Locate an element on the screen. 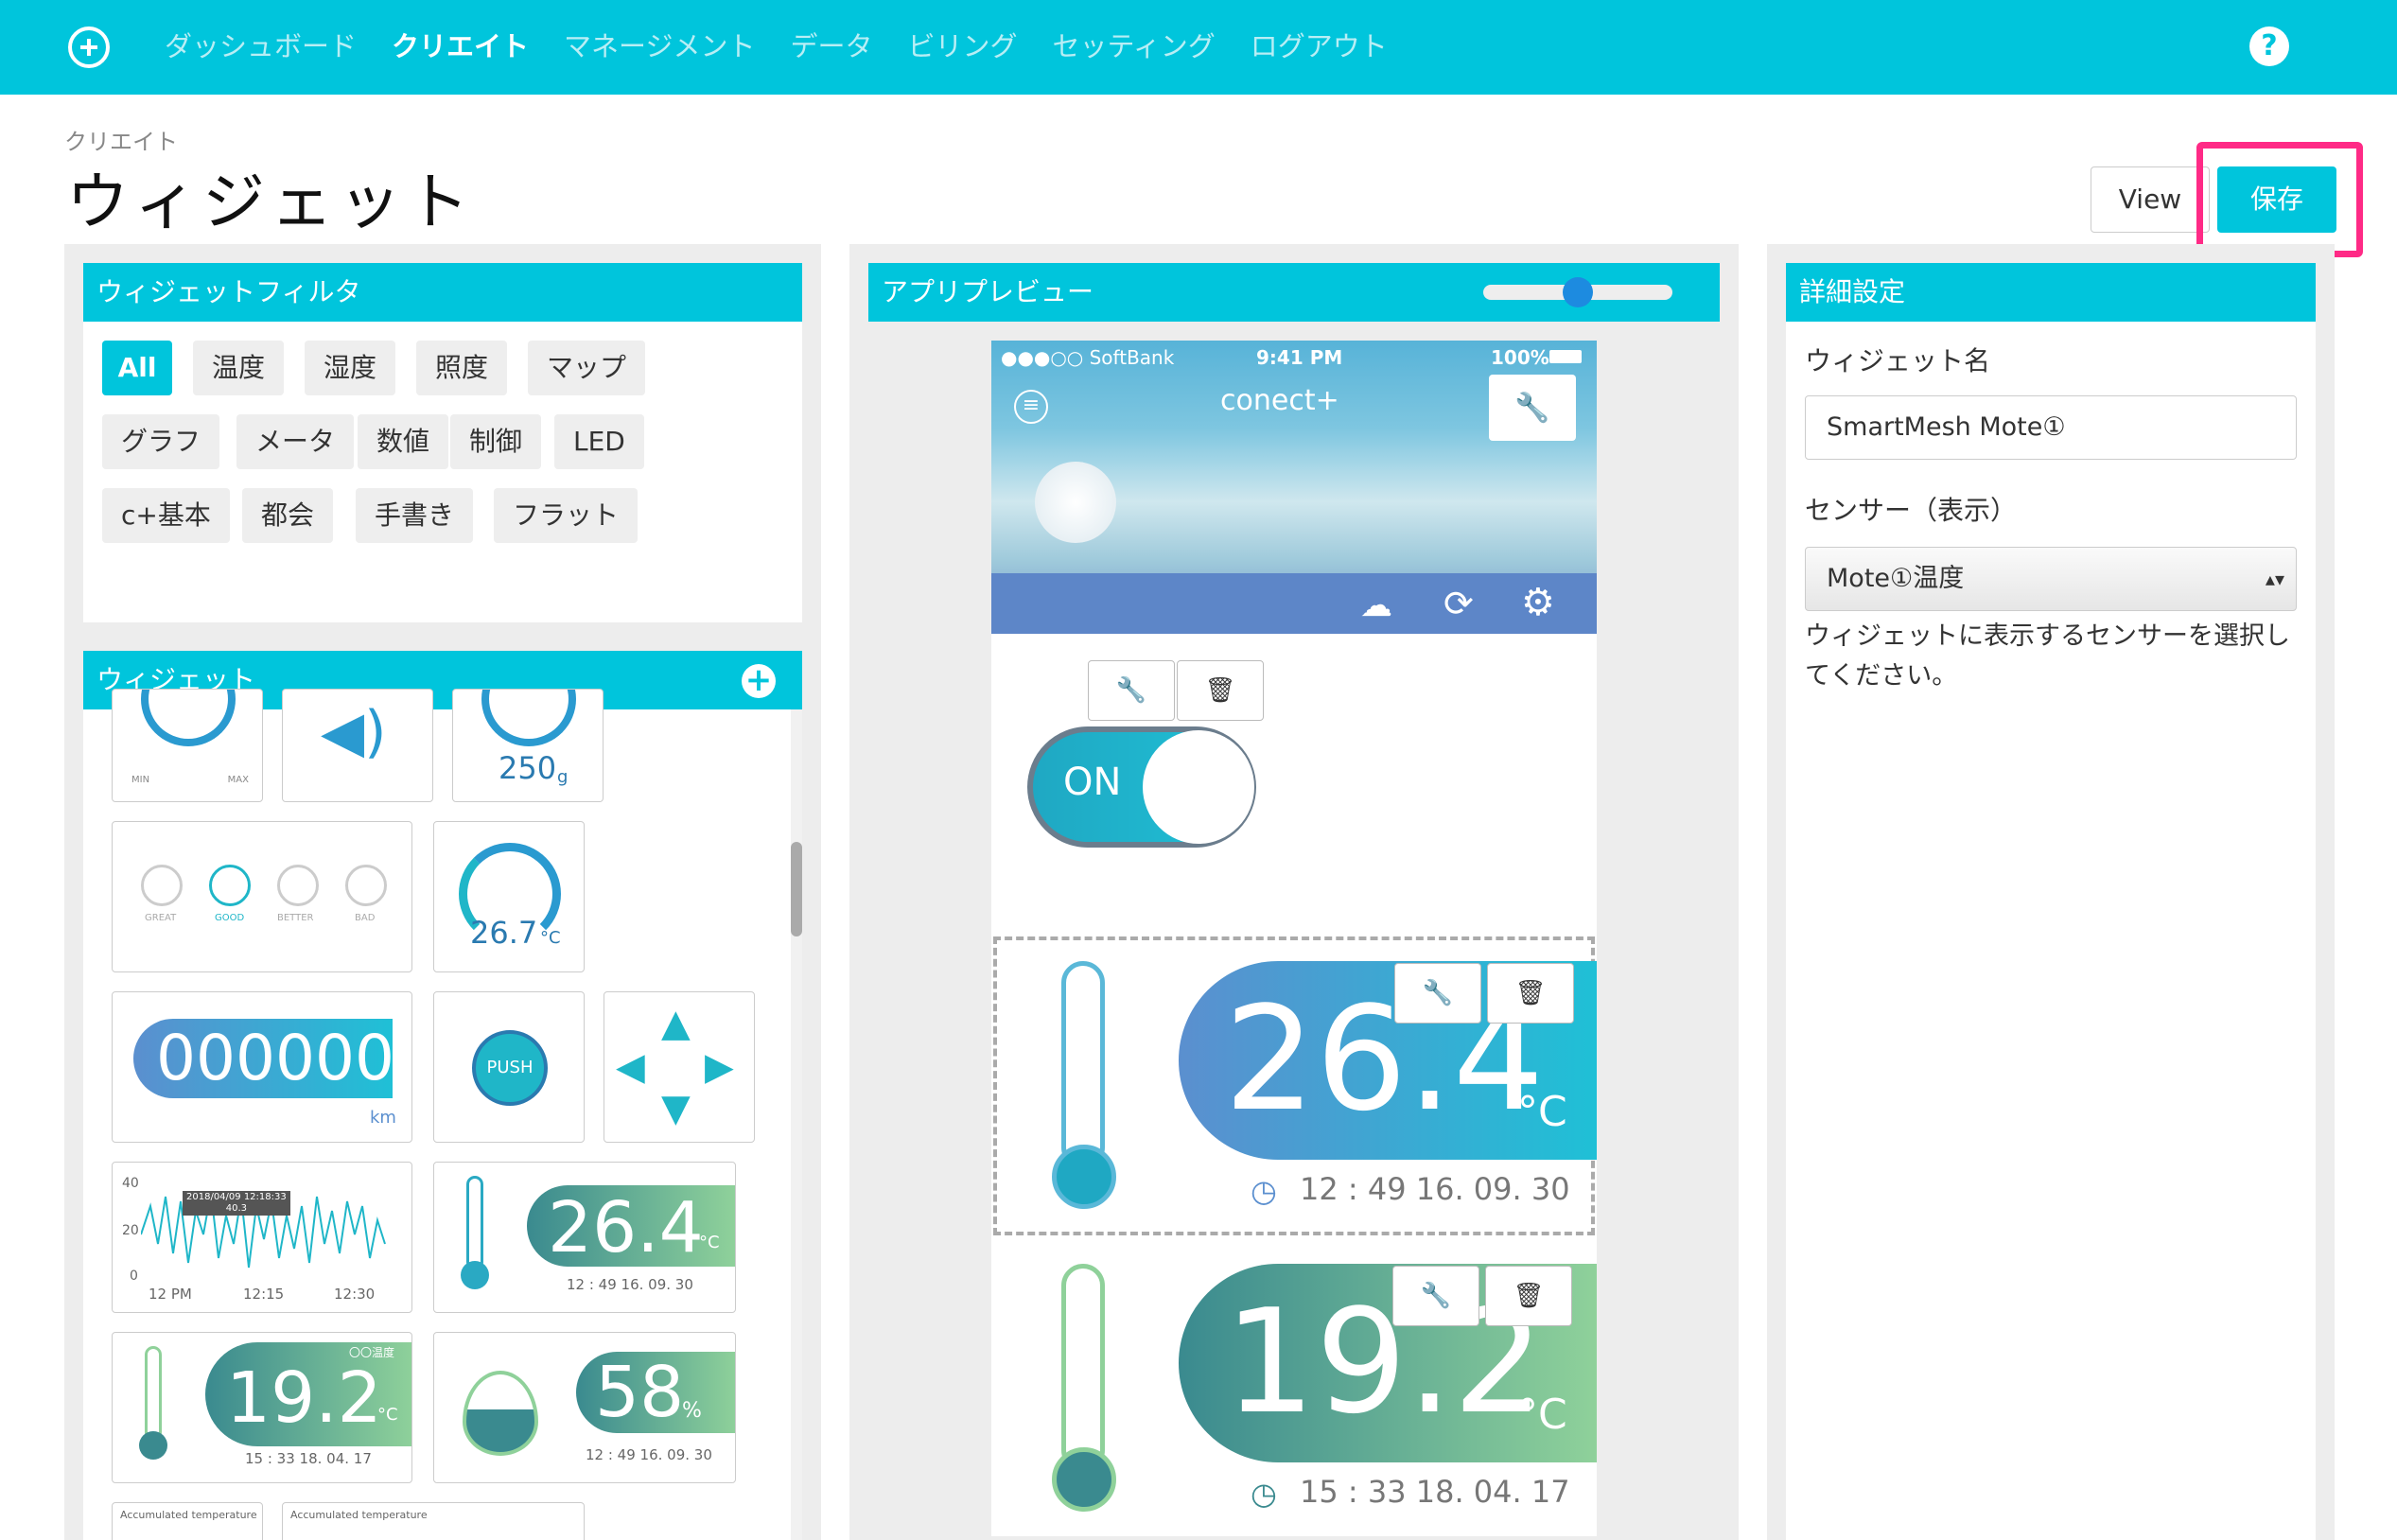 The image size is (2397, 1540). accumulated-label: Accumulated temperature is located at coordinates (188, 1515).